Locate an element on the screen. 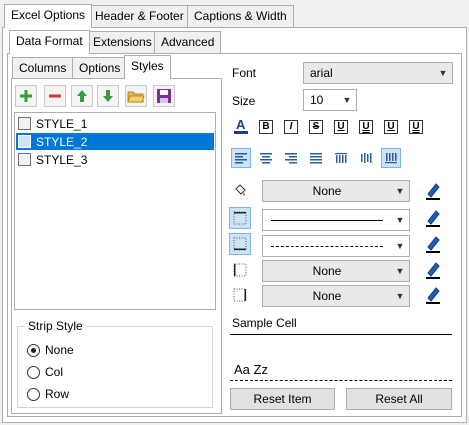  tab-styles: Styles is located at coordinates (147, 67).